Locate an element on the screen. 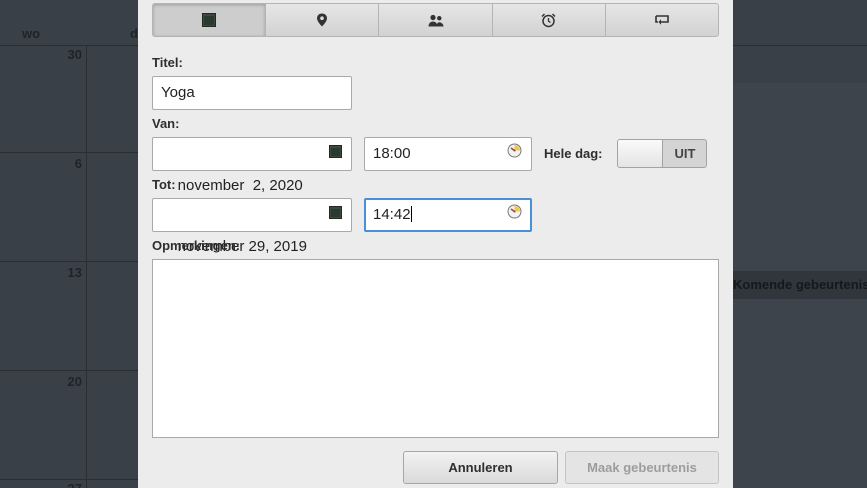 This screenshot has height=488, width=867. event-section-toolbar is located at coordinates (435, 20).